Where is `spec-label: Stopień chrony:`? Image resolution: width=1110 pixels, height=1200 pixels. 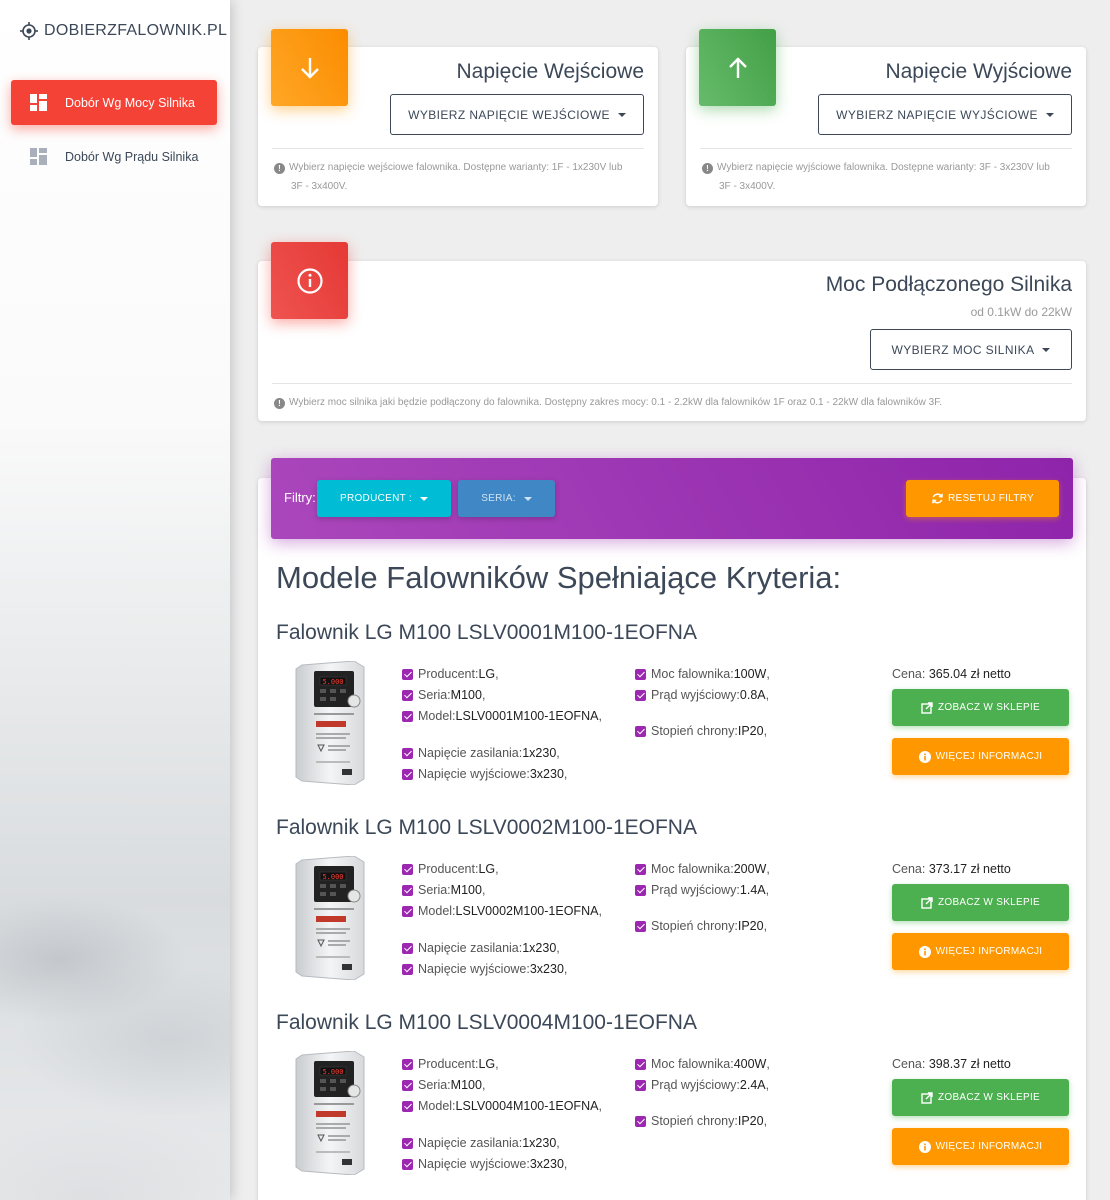
spec-label: Stopień chrony: is located at coordinates (694, 1121).